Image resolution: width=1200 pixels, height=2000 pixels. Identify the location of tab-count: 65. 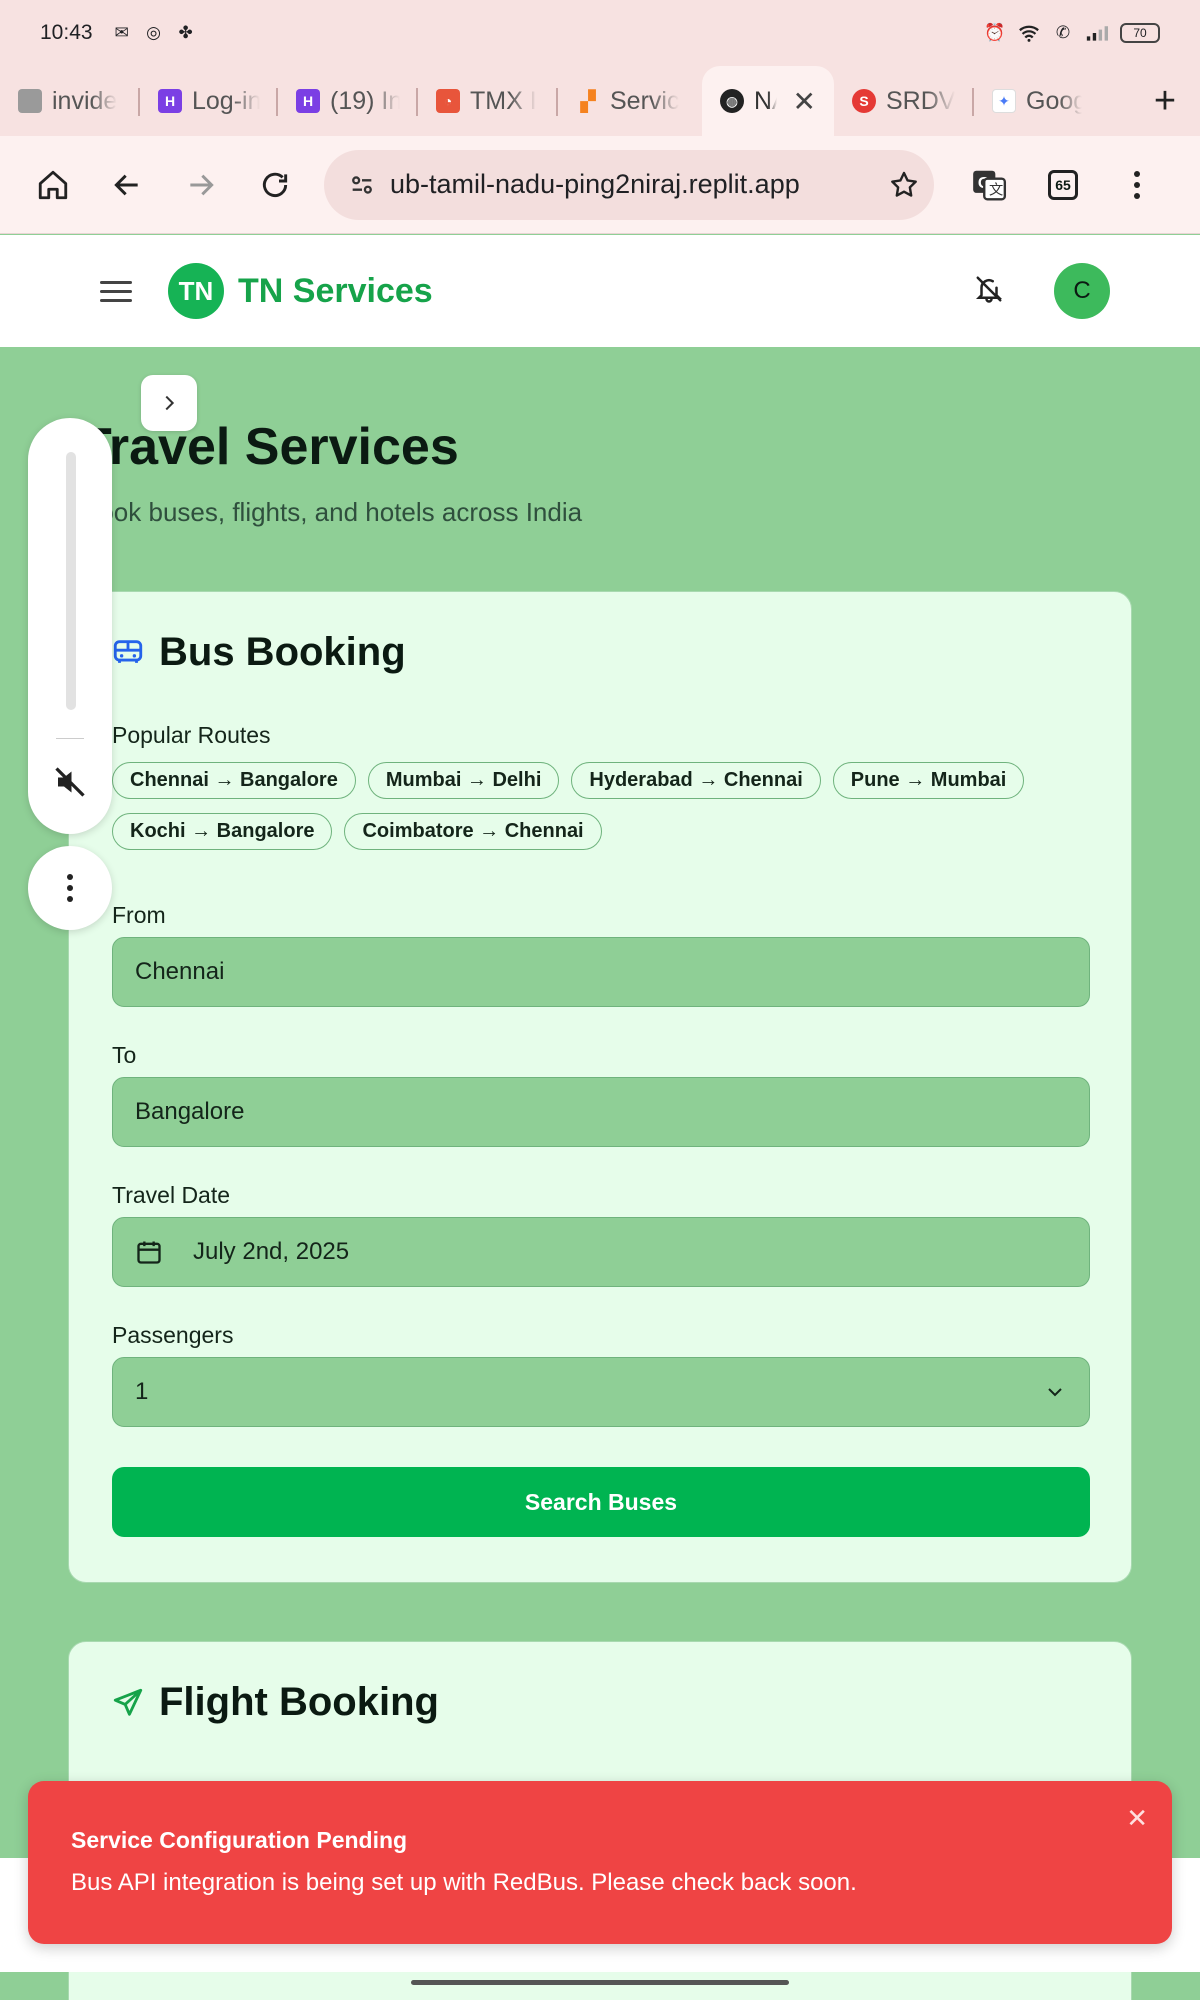
(1063, 184).